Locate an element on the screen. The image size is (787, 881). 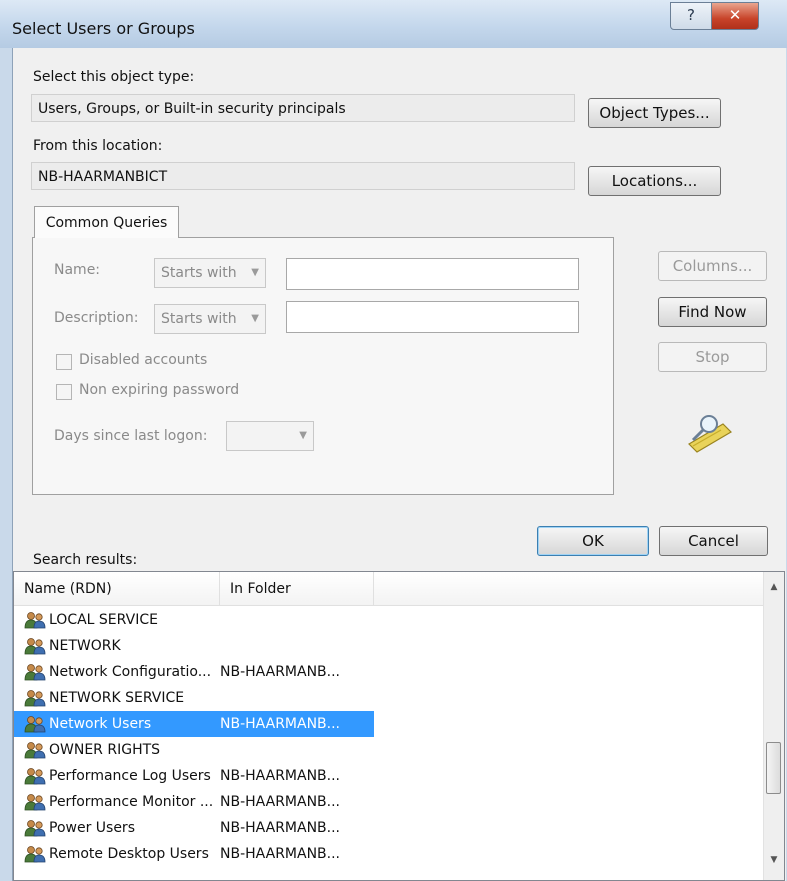
row-name: Network Users is located at coordinates (100, 724).